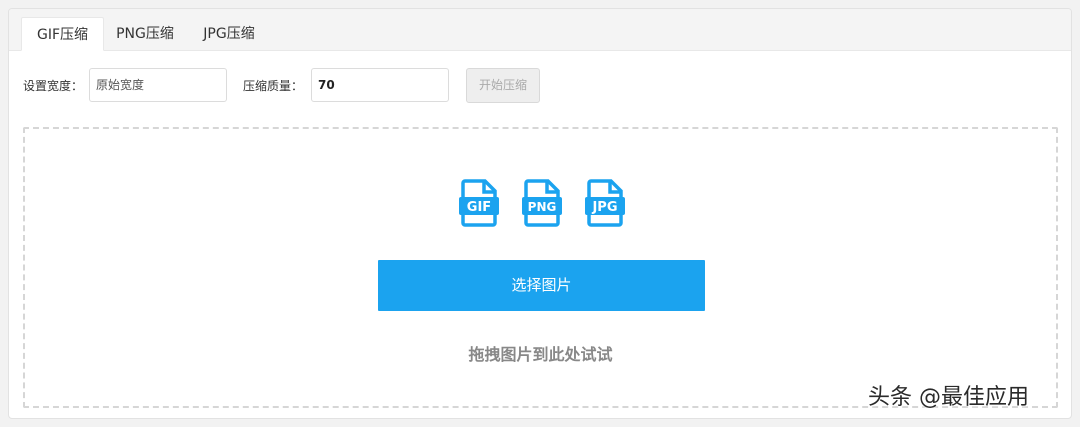  Describe the element at coordinates (479, 207) in the screenshot. I see `gif-icon-text: GIF` at that location.